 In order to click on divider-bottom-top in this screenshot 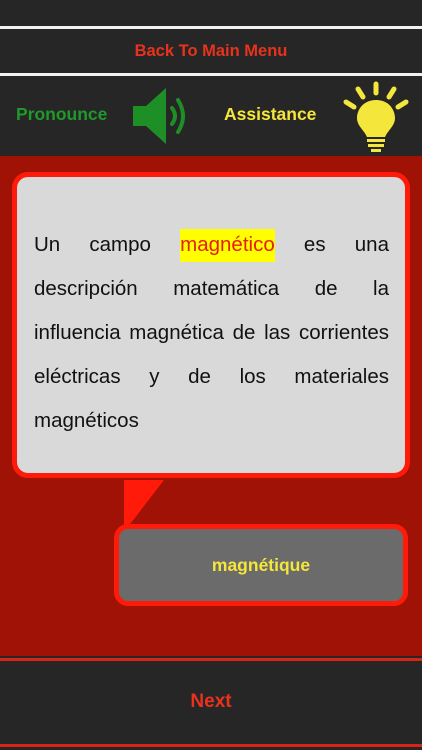, I will do `click(211, 659)`.